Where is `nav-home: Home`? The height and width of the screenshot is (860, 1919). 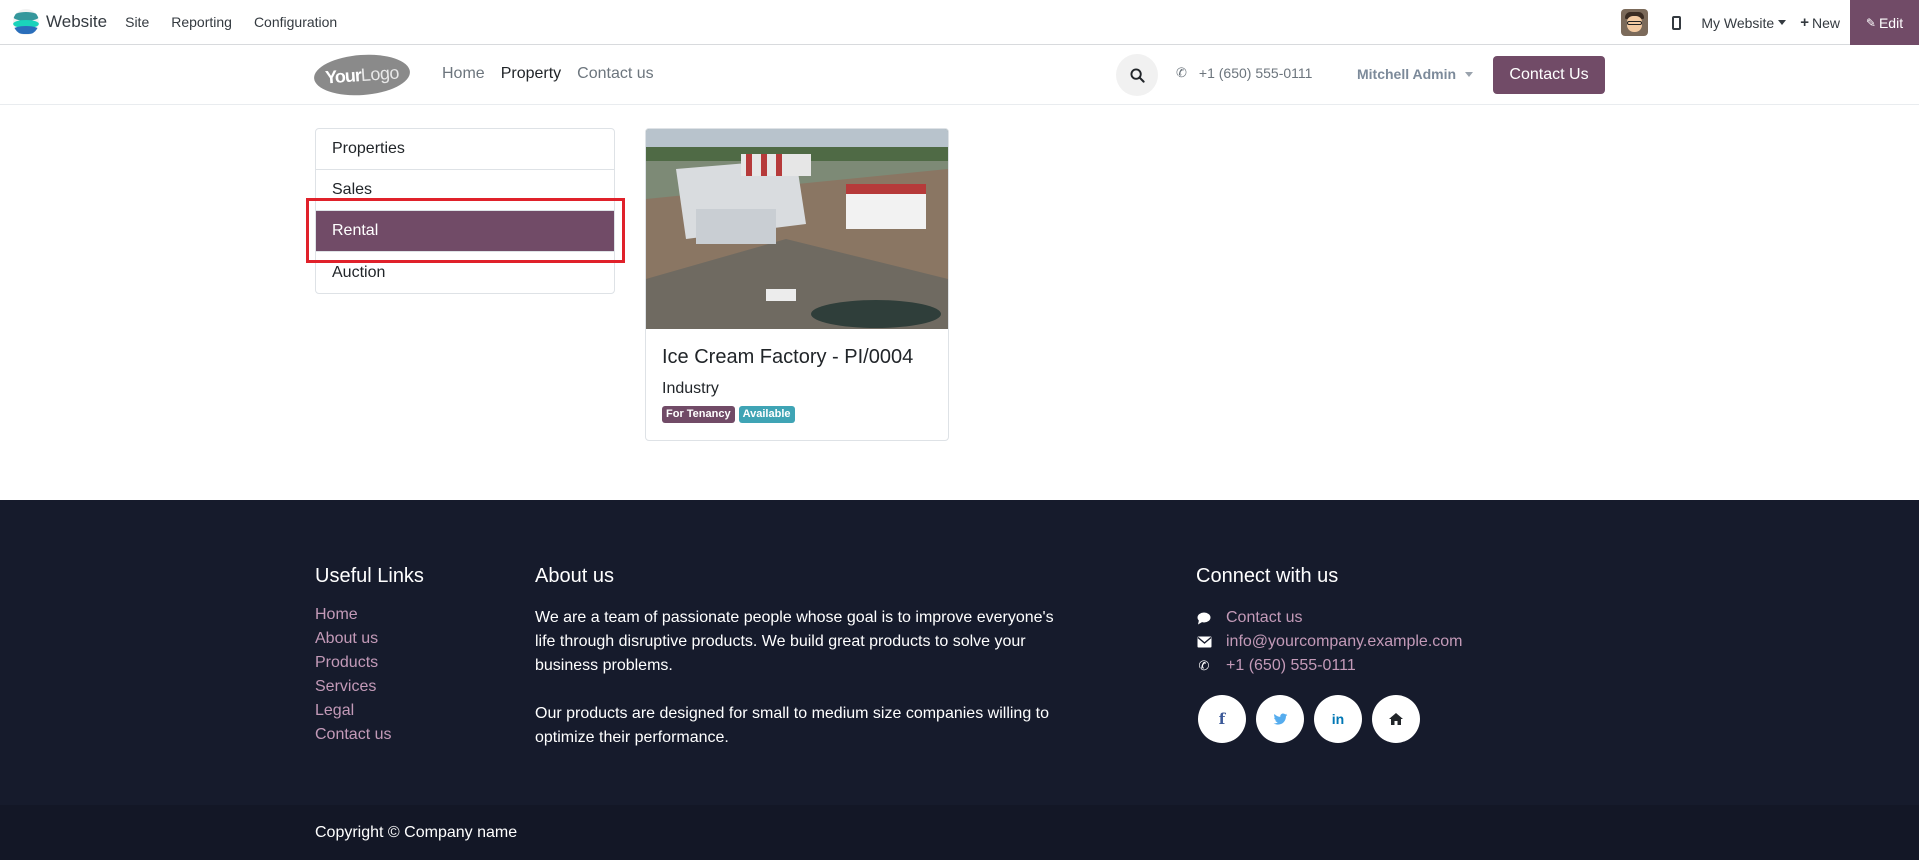
nav-home: Home is located at coordinates (463, 74).